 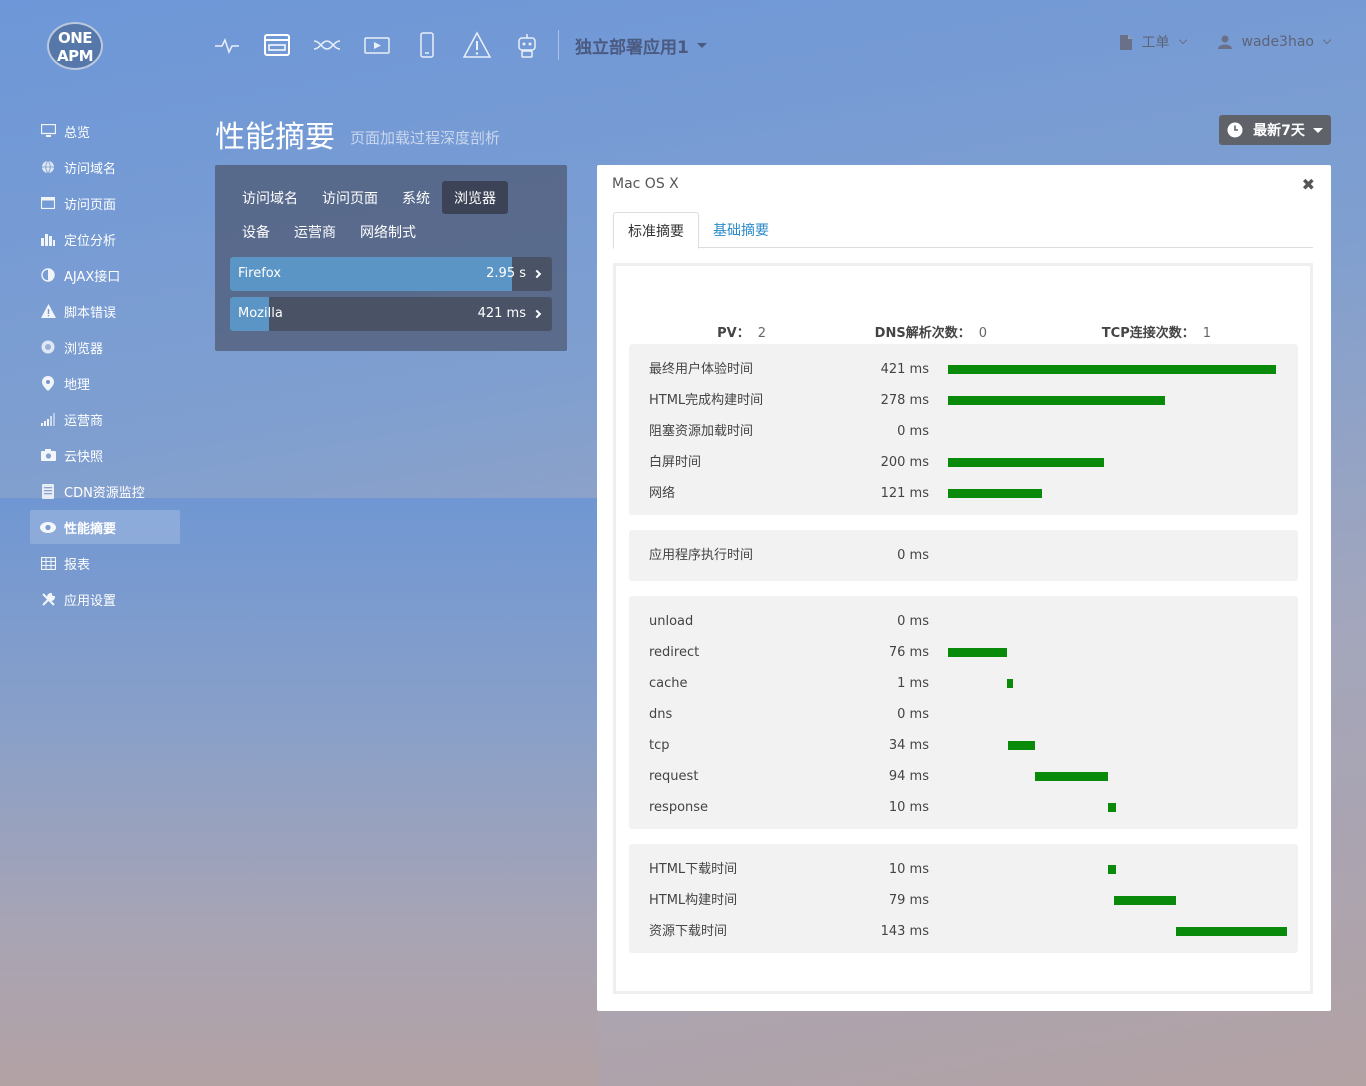 I want to click on sidebar-item-4: AJAX接口, so click(x=105, y=275).